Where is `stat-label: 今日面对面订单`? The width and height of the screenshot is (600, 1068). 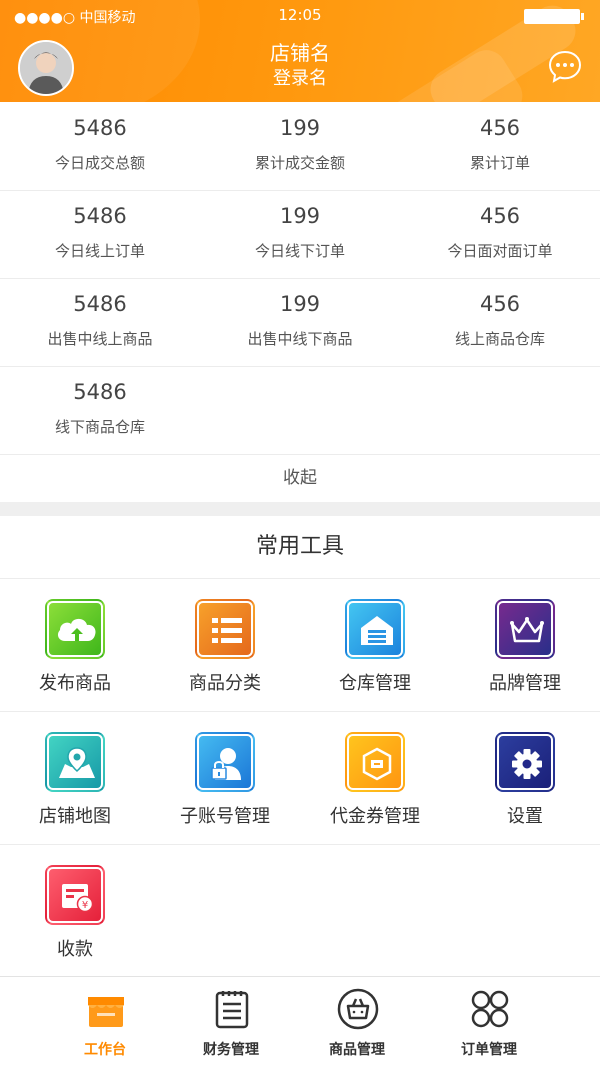
stat-label: 今日面对面订单 is located at coordinates (500, 251).